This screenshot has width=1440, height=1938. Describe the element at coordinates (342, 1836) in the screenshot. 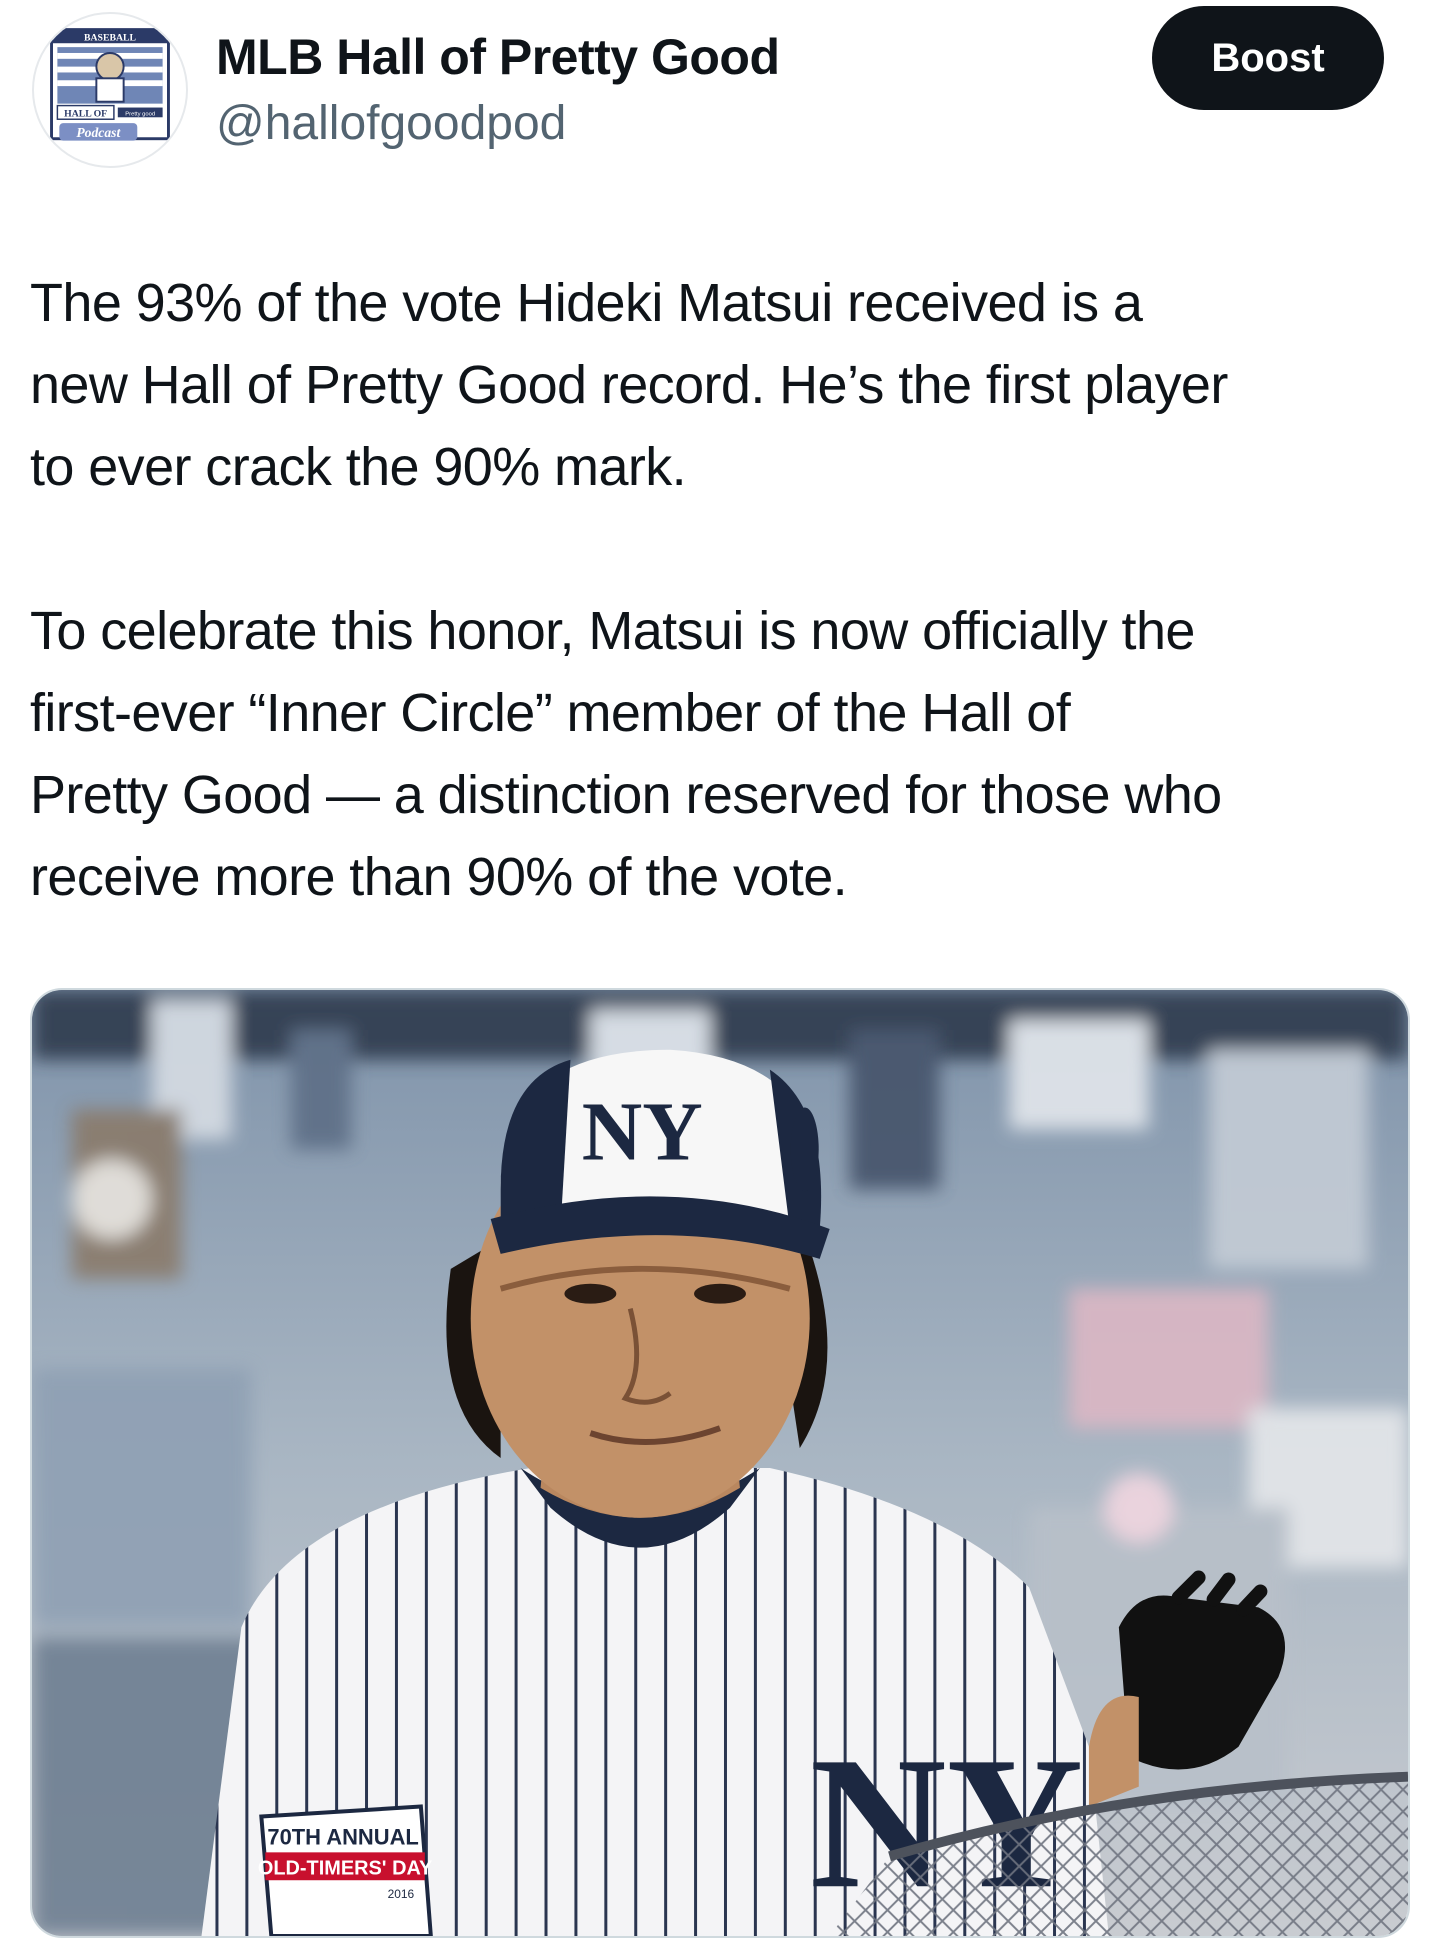

I see `patch-line1: 70TH ANNUAL` at that location.